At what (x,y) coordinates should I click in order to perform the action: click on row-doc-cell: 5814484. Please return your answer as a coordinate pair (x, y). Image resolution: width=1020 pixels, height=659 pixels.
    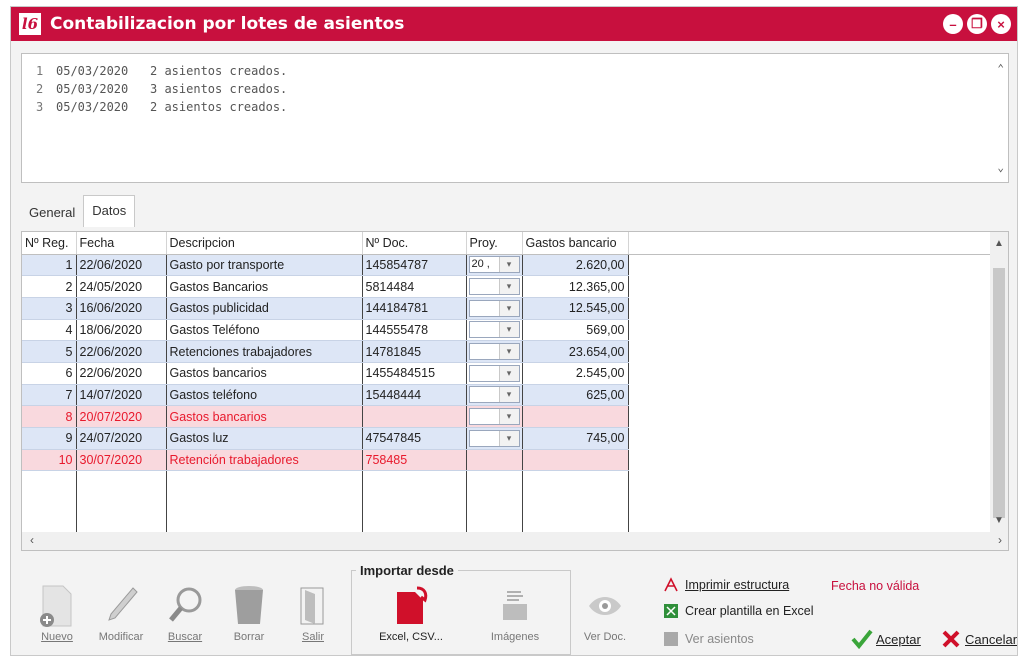
    Looking at the image, I should click on (414, 286).